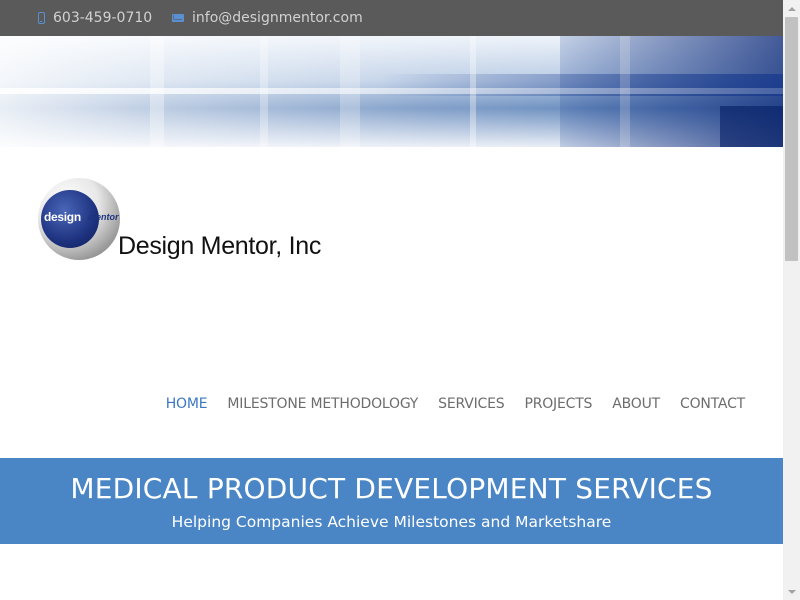 The height and width of the screenshot is (600, 800). I want to click on nav-item-services: SERVICES, so click(471, 404).